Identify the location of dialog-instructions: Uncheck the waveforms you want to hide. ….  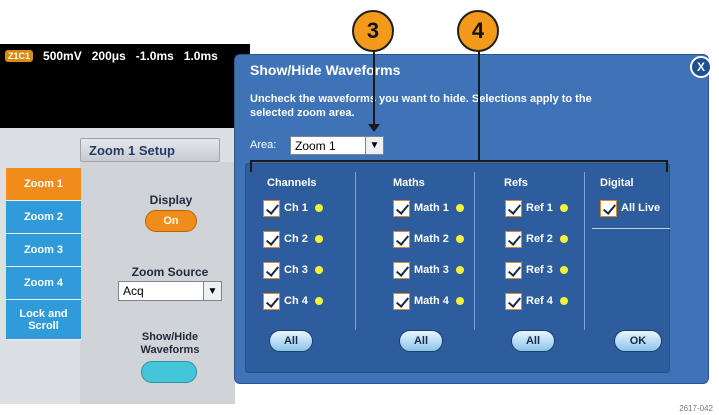
(421, 106).